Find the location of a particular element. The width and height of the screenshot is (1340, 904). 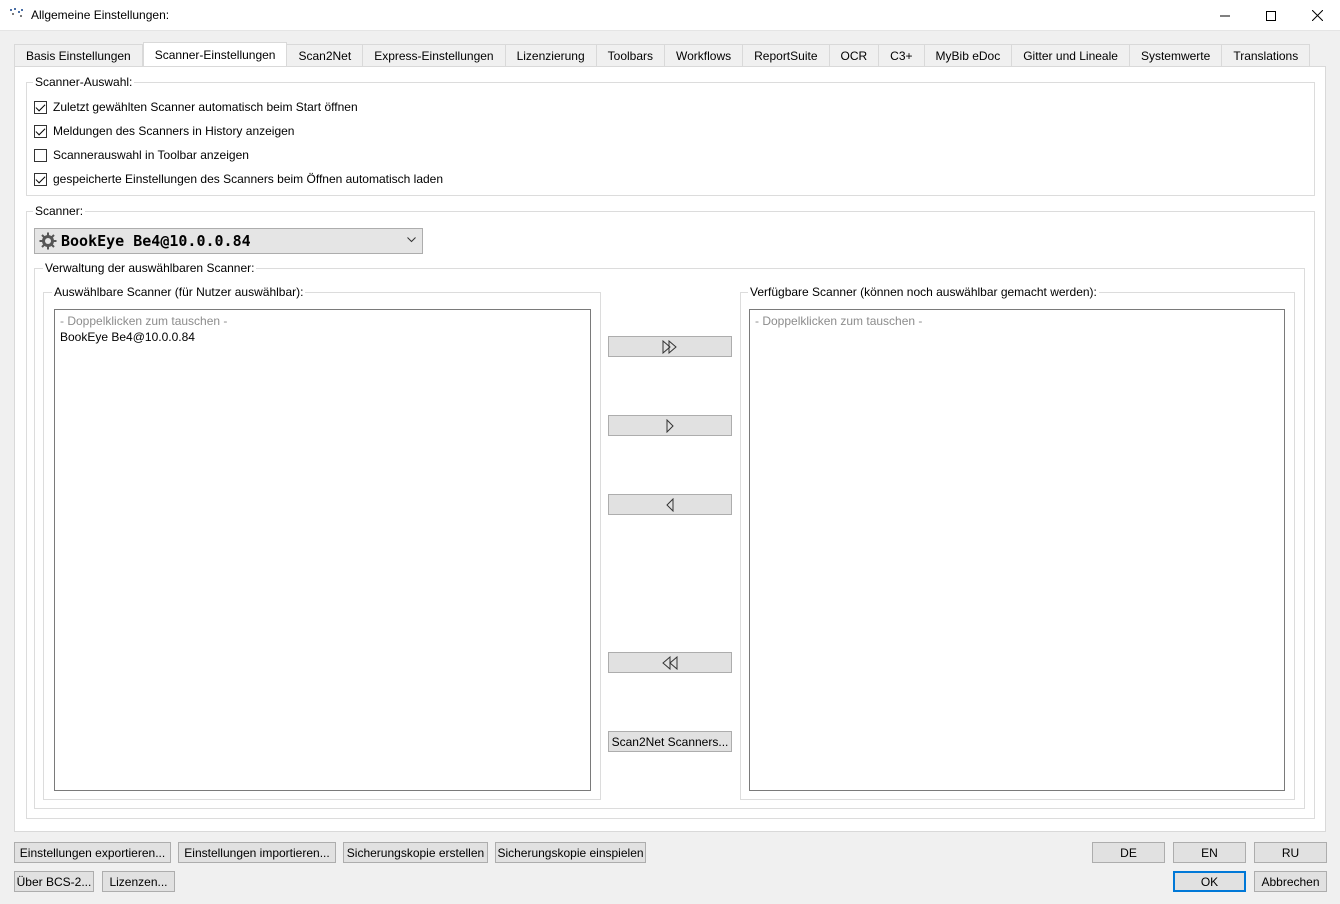

list-item: BookEye Be4@10.0.0.84 is located at coordinates (127, 337).